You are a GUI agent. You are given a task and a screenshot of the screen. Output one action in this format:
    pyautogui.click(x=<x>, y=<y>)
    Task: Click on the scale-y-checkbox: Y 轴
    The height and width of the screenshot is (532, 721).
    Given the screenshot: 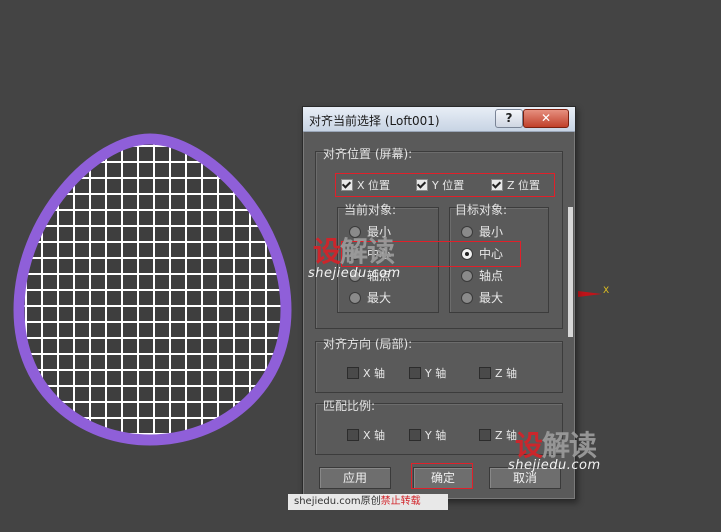 What is the action you would take?
    pyautogui.click(x=427, y=435)
    